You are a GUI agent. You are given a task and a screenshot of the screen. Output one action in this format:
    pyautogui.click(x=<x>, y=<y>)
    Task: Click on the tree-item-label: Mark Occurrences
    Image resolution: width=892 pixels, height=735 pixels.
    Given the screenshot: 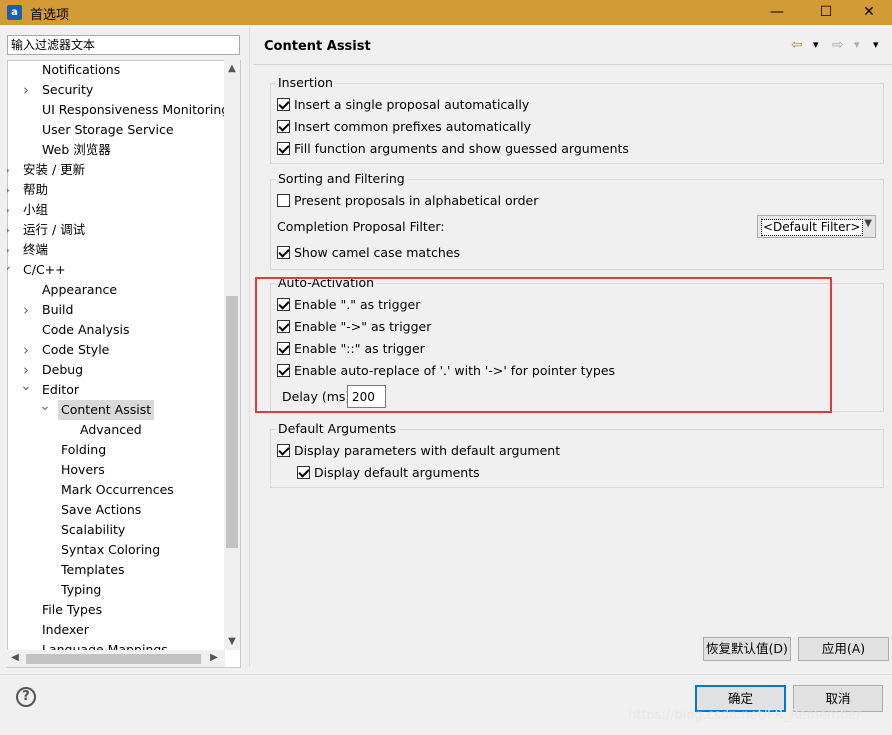 What is the action you would take?
    pyautogui.click(x=117, y=489)
    